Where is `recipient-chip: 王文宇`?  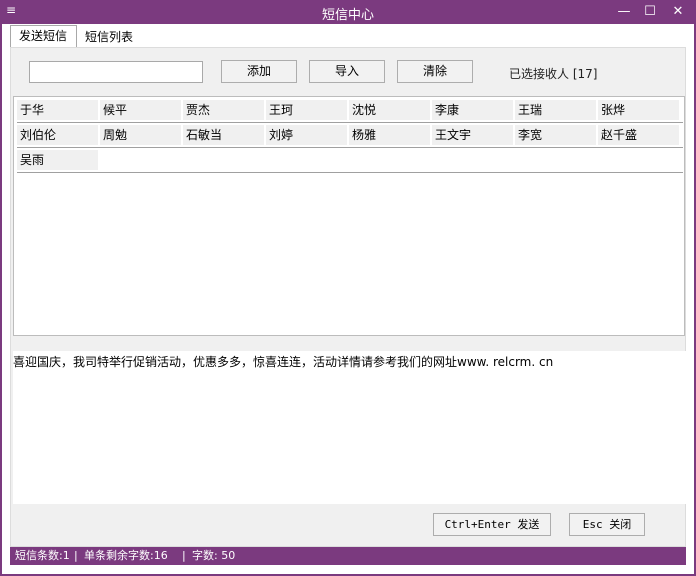 recipient-chip: 王文宇 is located at coordinates (472, 135).